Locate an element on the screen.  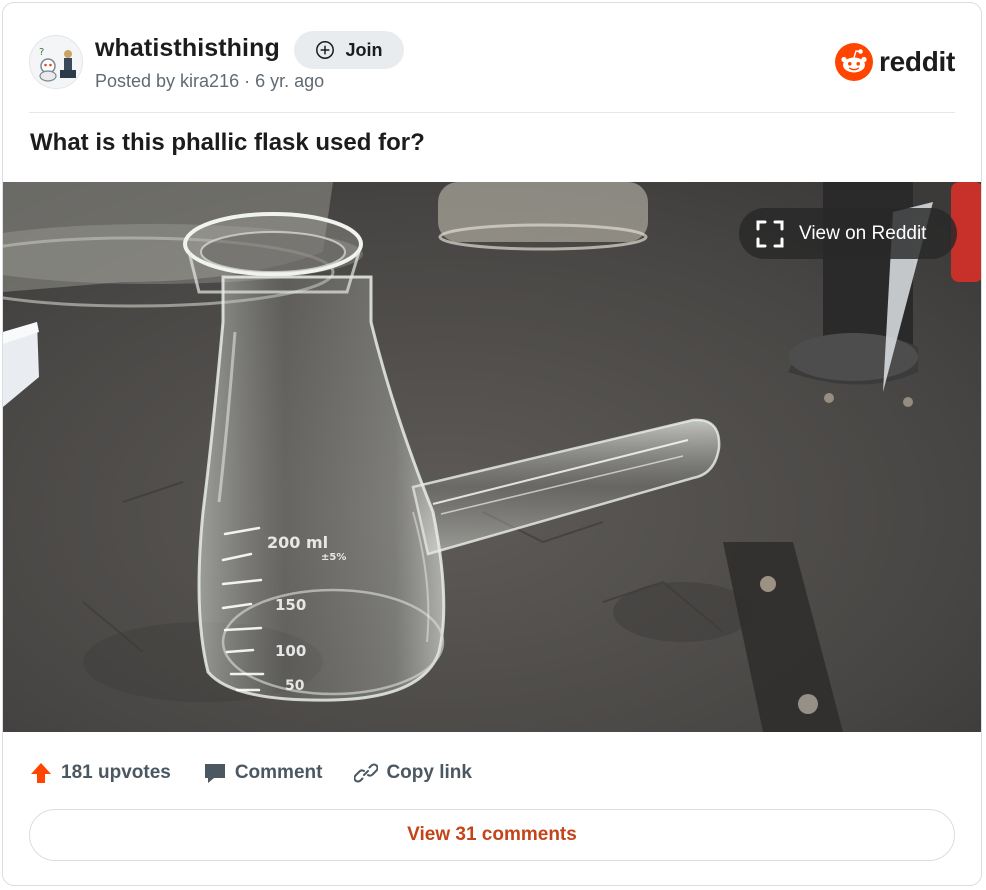
upvote-button: 181 upvotes is located at coordinates (100, 773).